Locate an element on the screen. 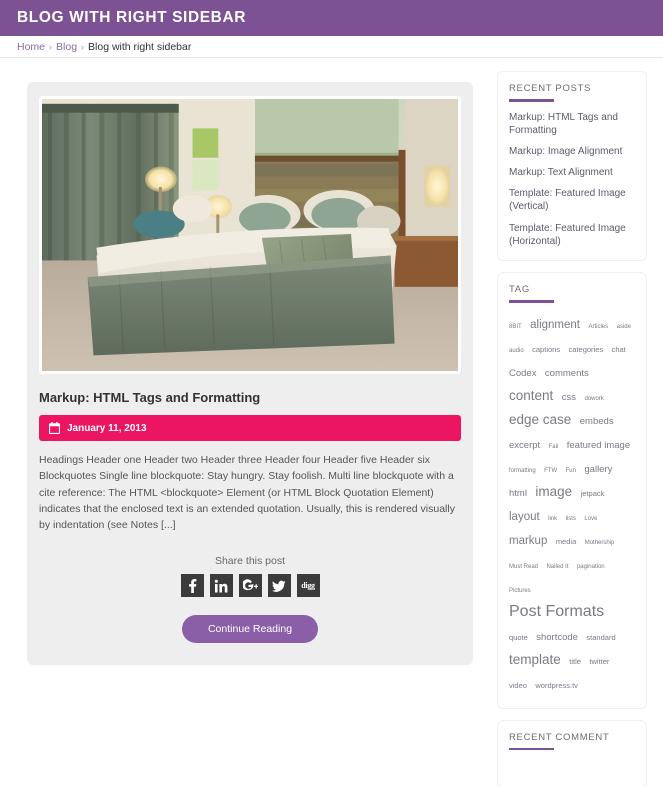  breadcrumb-blog-link: Blog is located at coordinates (66, 47).